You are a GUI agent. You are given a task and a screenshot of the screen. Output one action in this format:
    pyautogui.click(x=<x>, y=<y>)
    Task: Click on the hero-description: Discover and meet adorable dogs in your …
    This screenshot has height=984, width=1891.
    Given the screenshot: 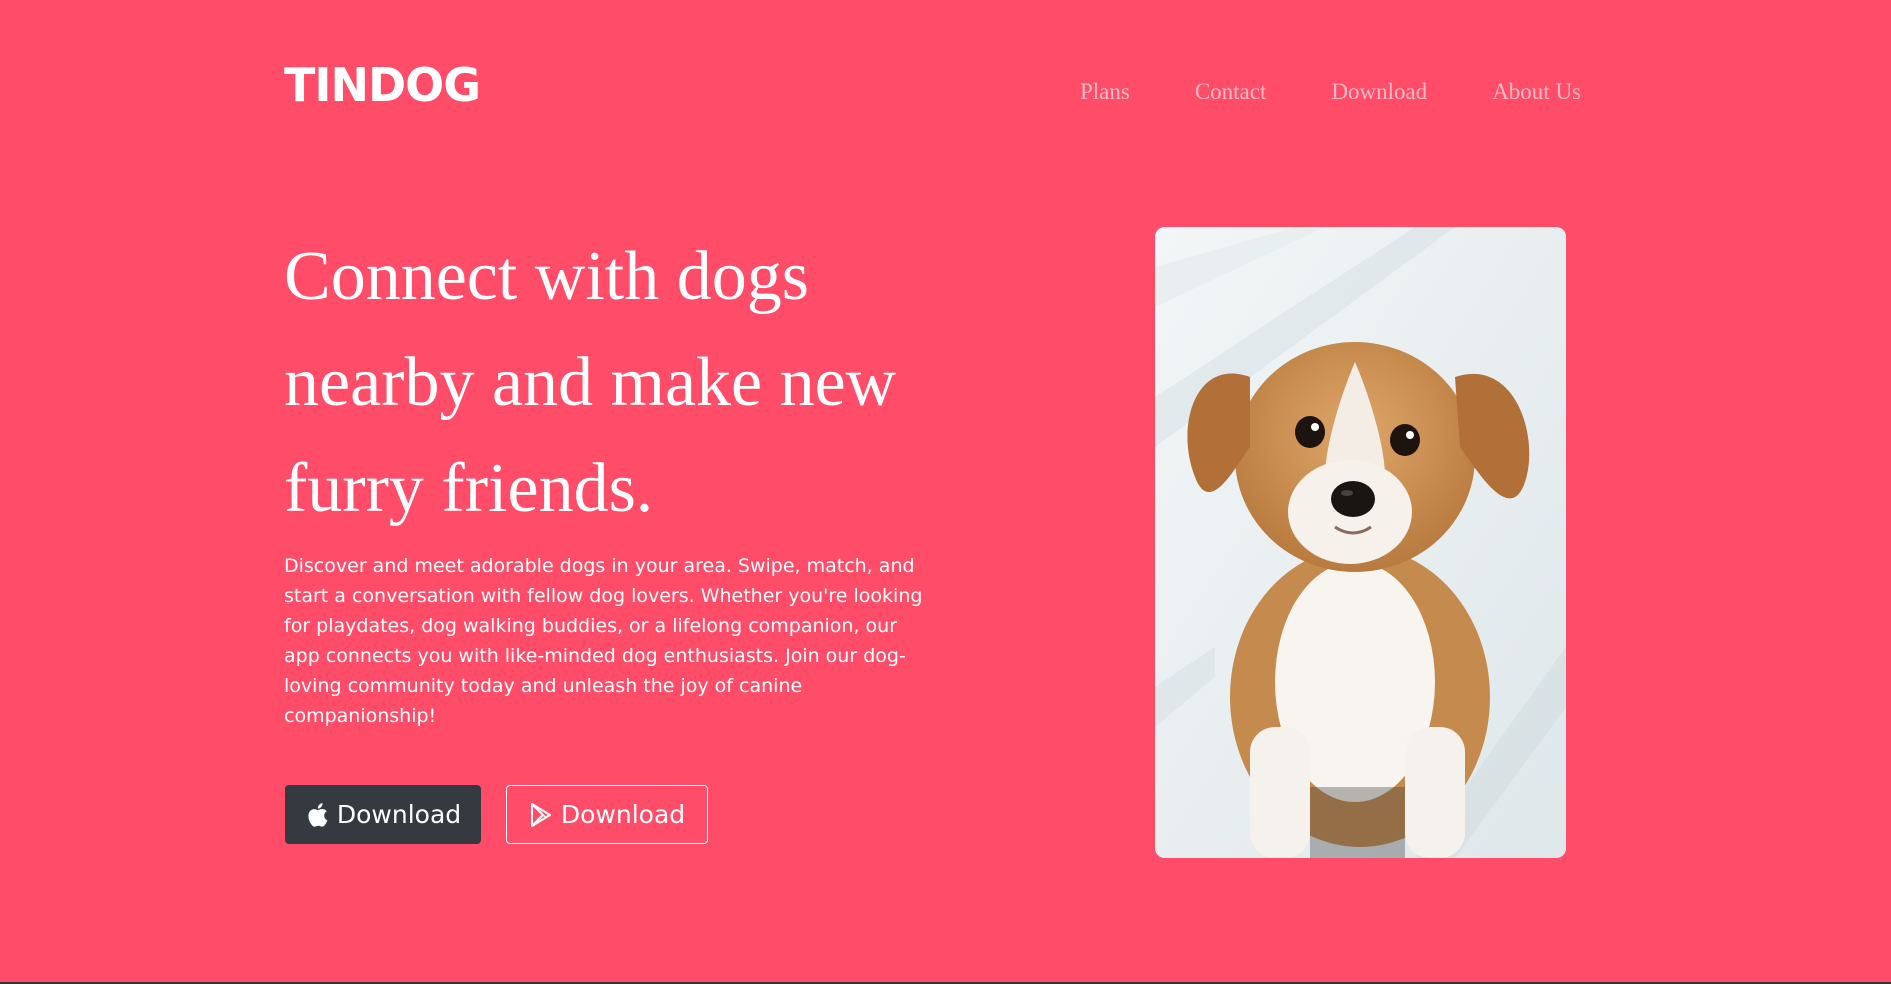 What is the action you would take?
    pyautogui.click(x=603, y=641)
    